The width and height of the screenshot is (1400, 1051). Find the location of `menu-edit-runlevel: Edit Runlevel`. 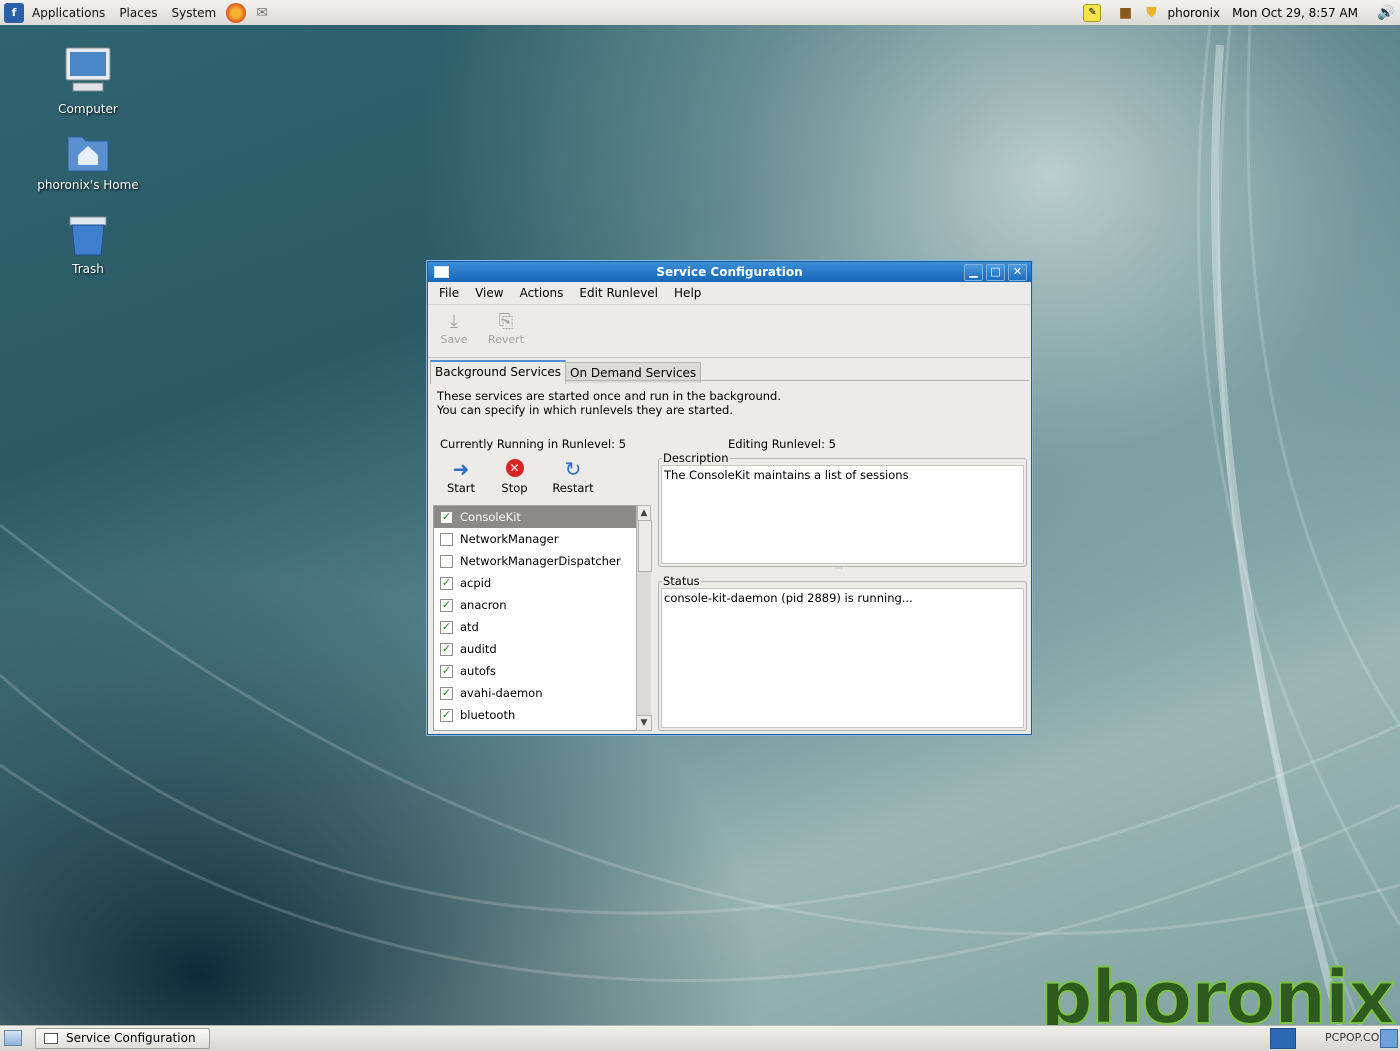

menu-edit-runlevel: Edit Runlevel is located at coordinates (618, 293).